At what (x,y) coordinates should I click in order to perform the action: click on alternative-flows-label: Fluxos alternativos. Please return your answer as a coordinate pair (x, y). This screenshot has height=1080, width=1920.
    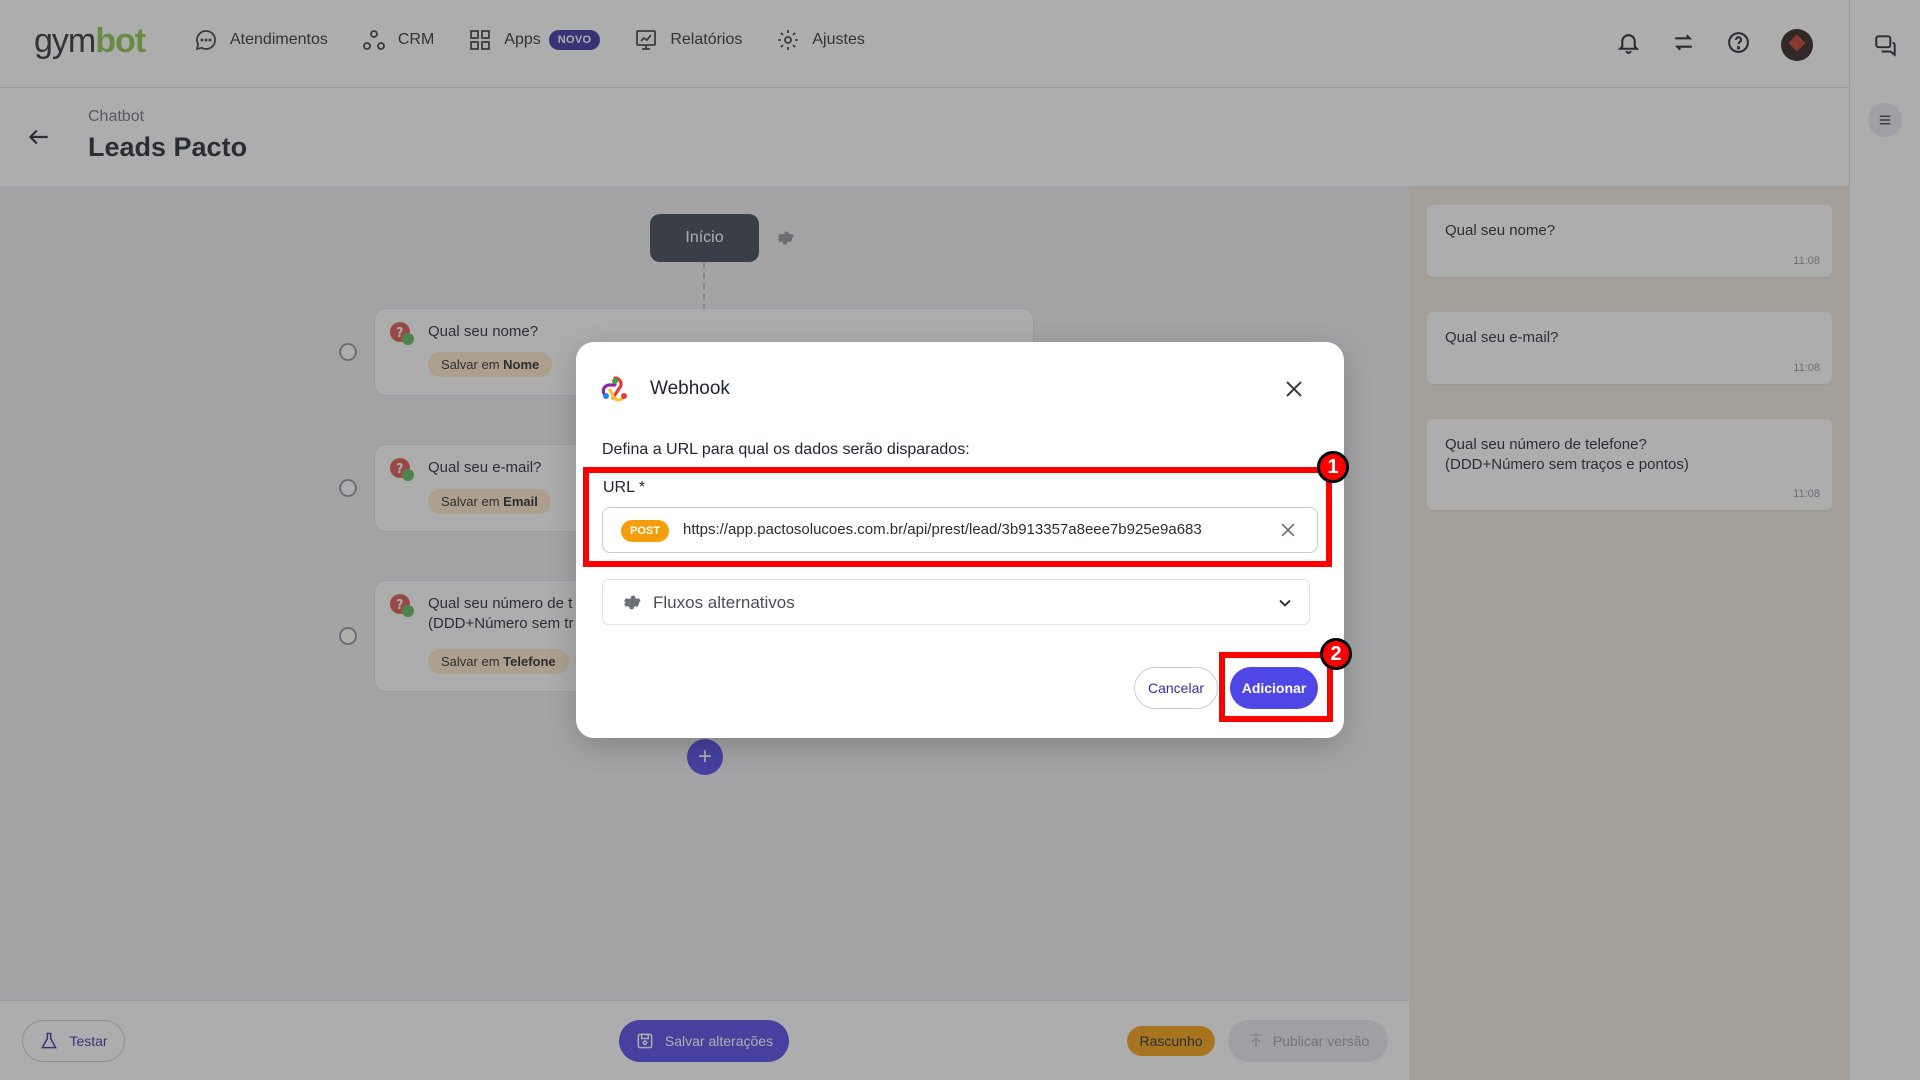
    Looking at the image, I should click on (724, 602).